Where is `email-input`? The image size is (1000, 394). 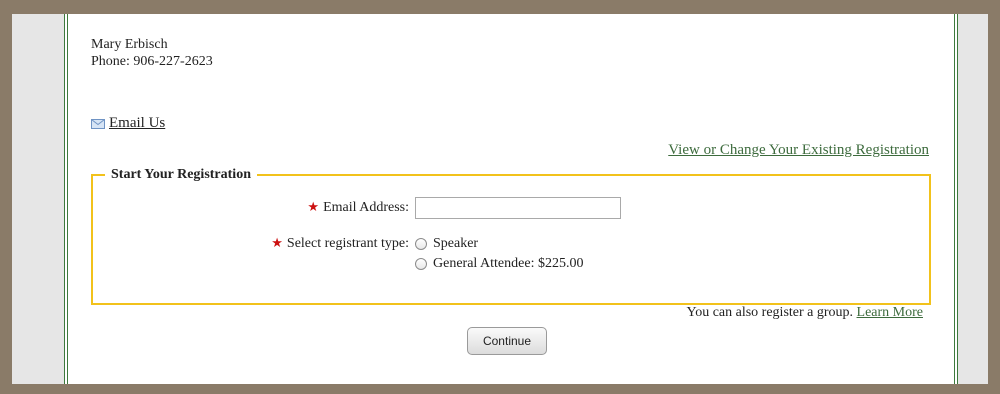 email-input is located at coordinates (518, 208).